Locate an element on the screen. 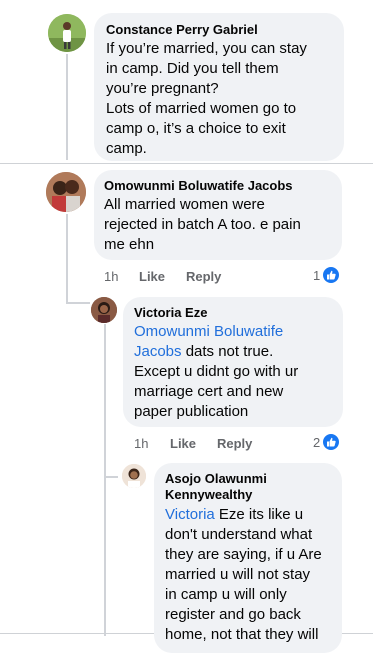 Image resolution: width=373 pixels, height=653 pixels. mention-link: Victoria is located at coordinates (190, 514).